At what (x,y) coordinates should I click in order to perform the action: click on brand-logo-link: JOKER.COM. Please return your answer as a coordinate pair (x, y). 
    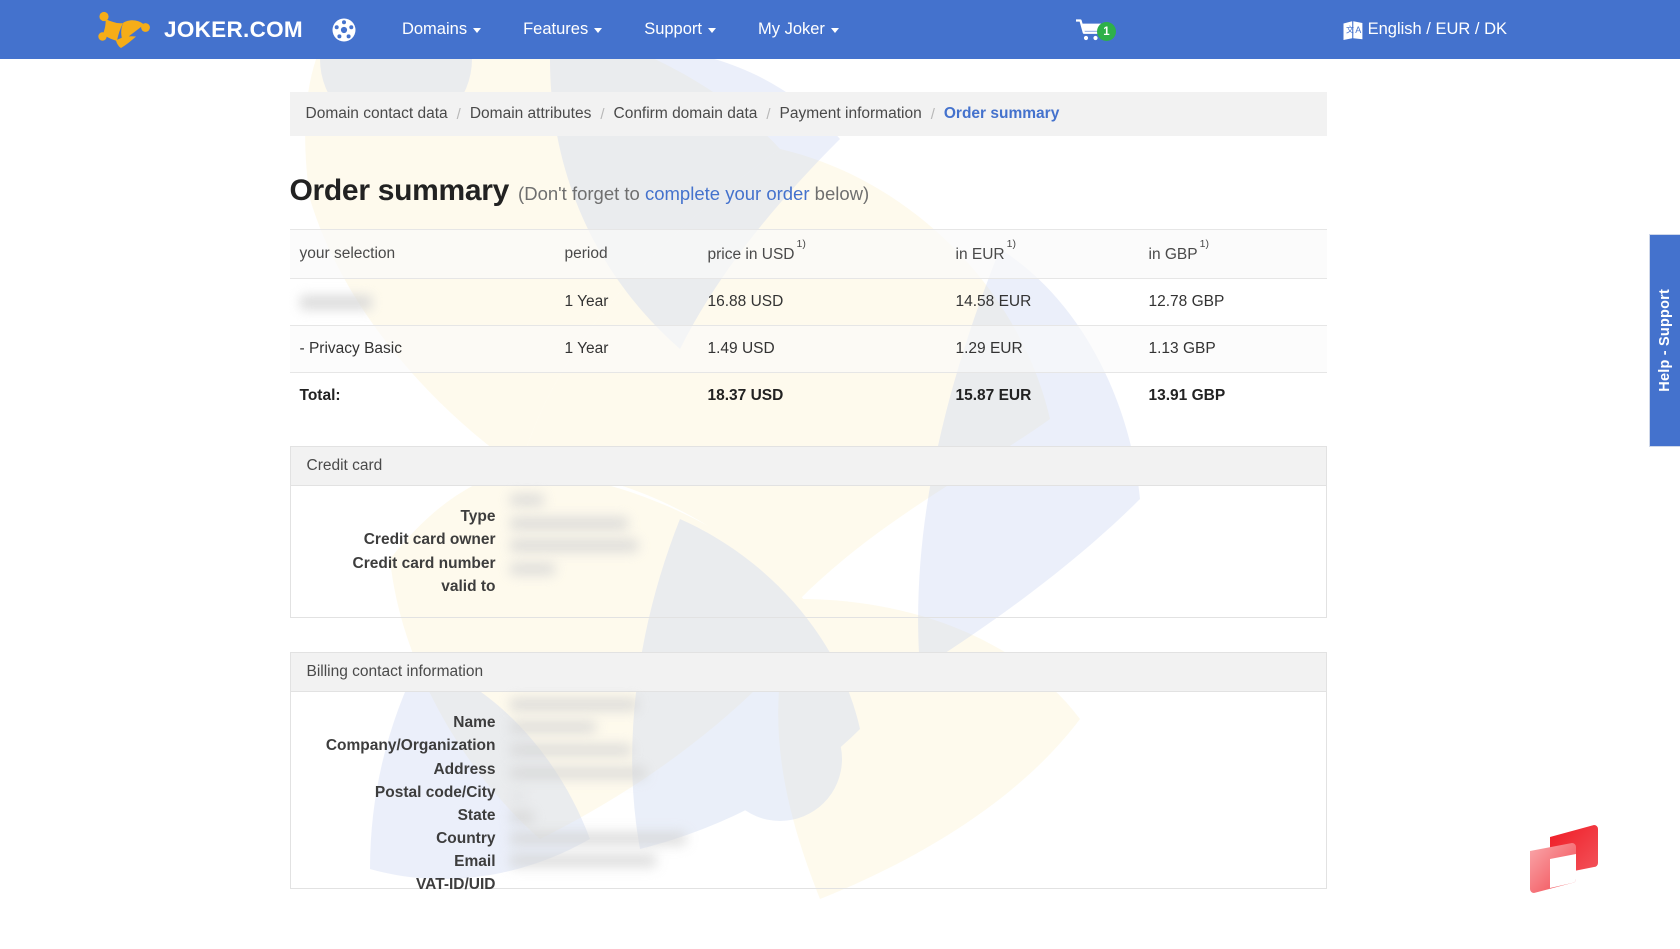
    Looking at the image, I should click on (199, 30).